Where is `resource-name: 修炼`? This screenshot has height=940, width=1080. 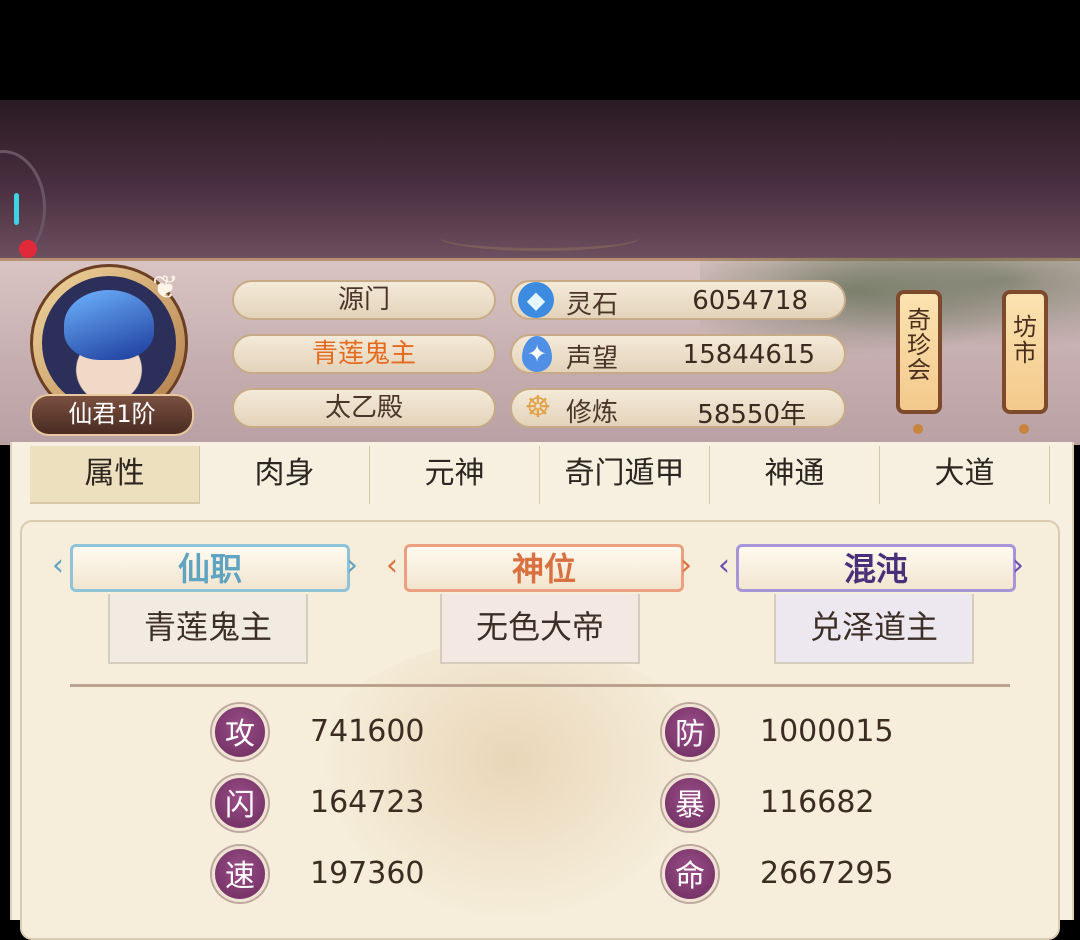
resource-name: 修炼 is located at coordinates (592, 413).